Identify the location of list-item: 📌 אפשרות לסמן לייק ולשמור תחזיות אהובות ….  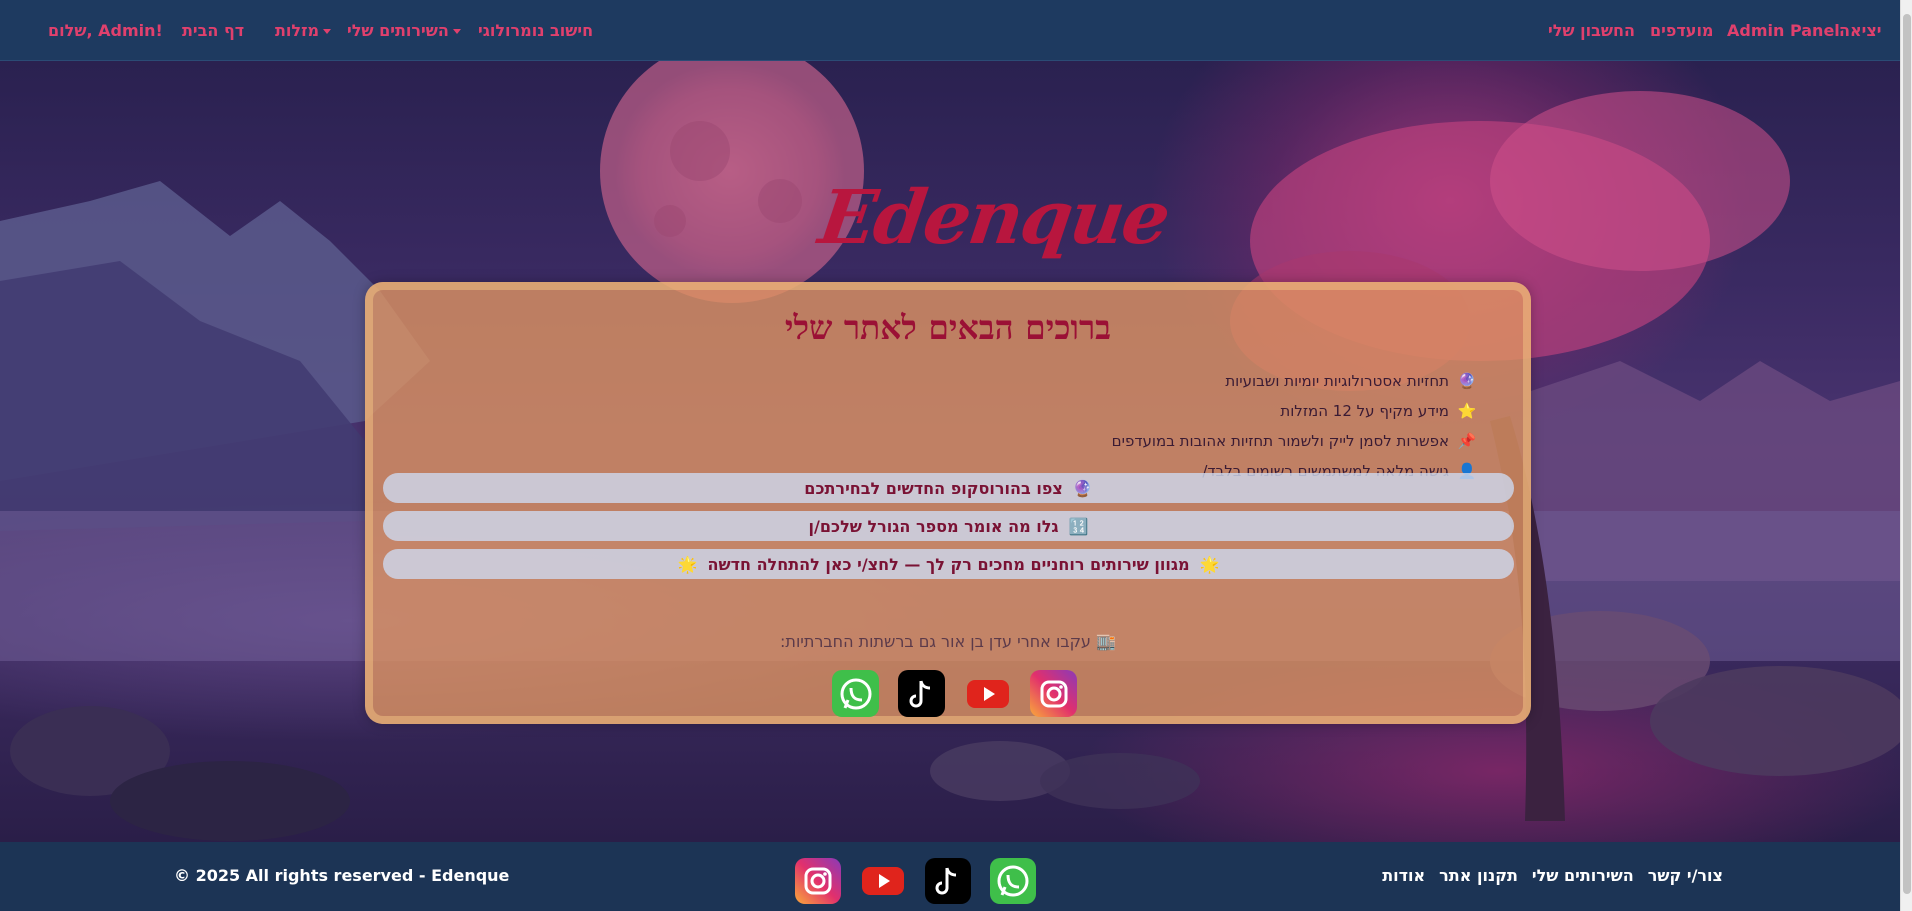
(1294, 441).